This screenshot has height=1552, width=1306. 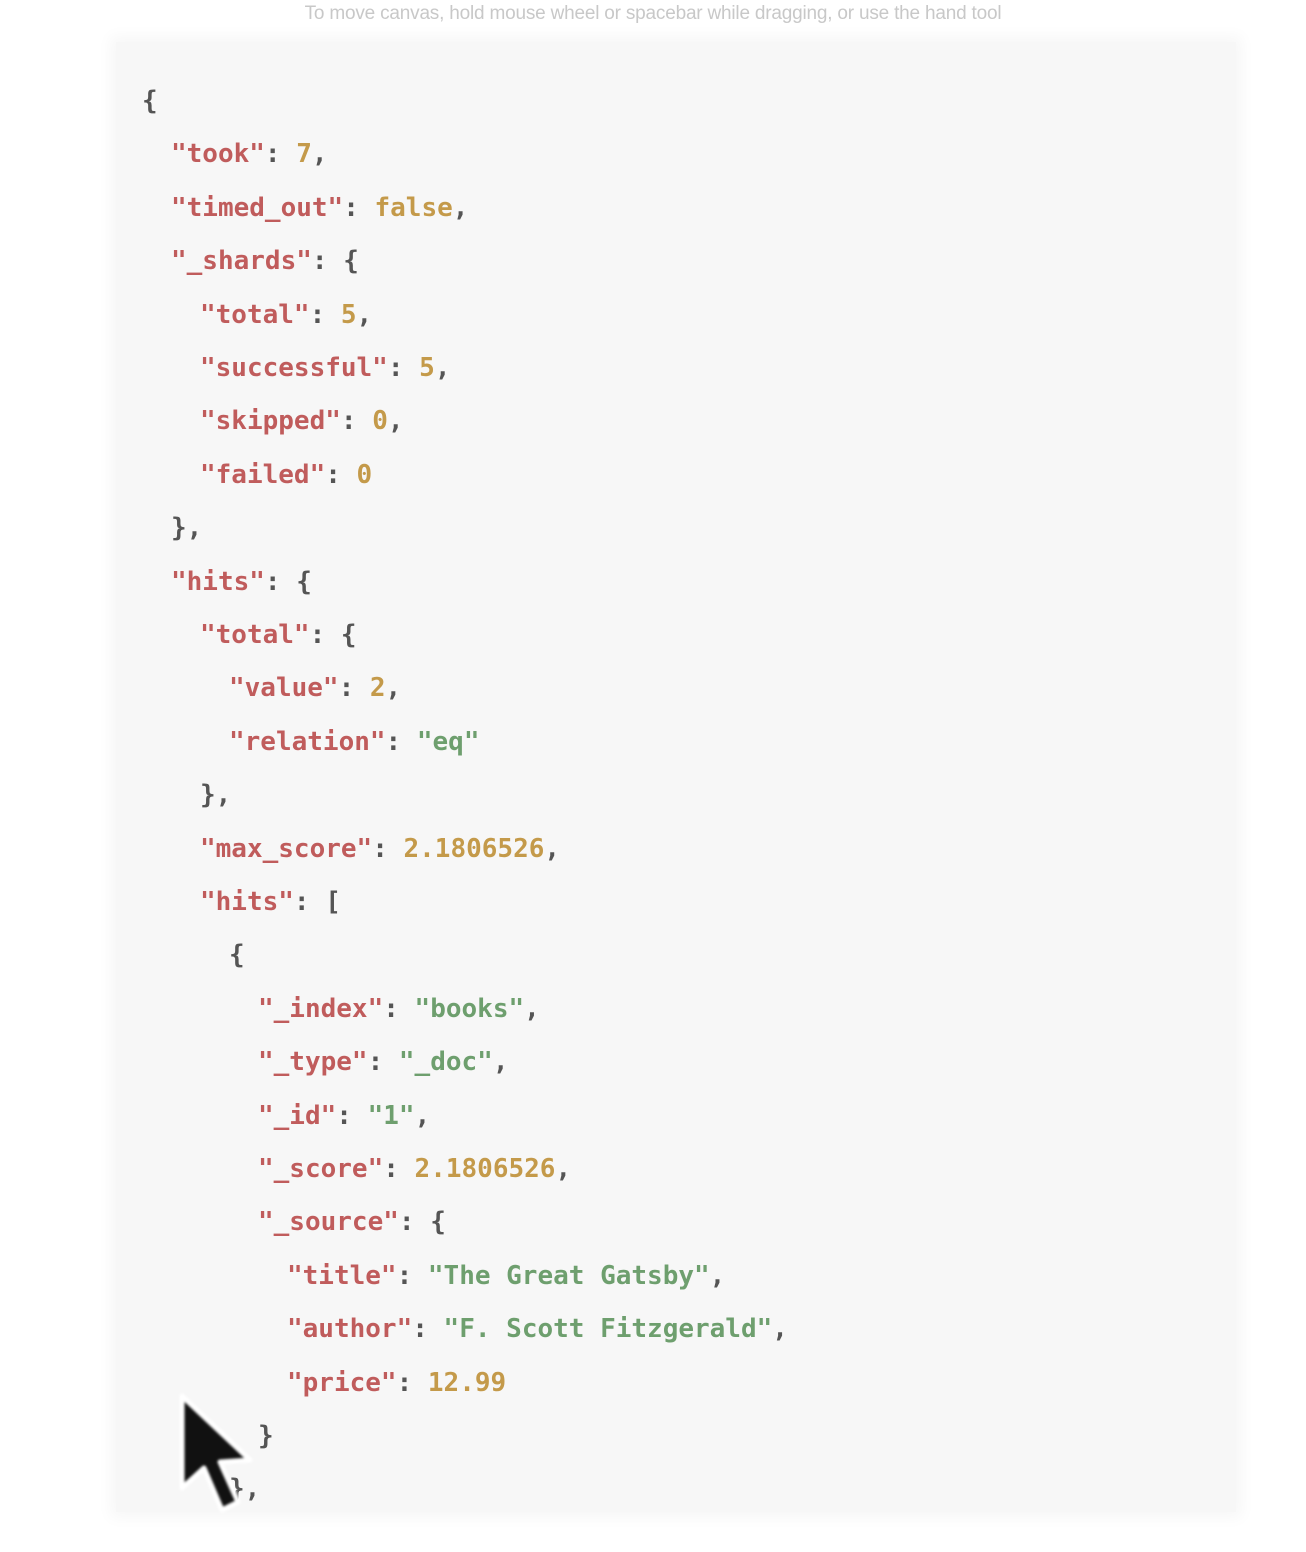 I want to click on code-line: "failed": 0, so click(x=286, y=475).